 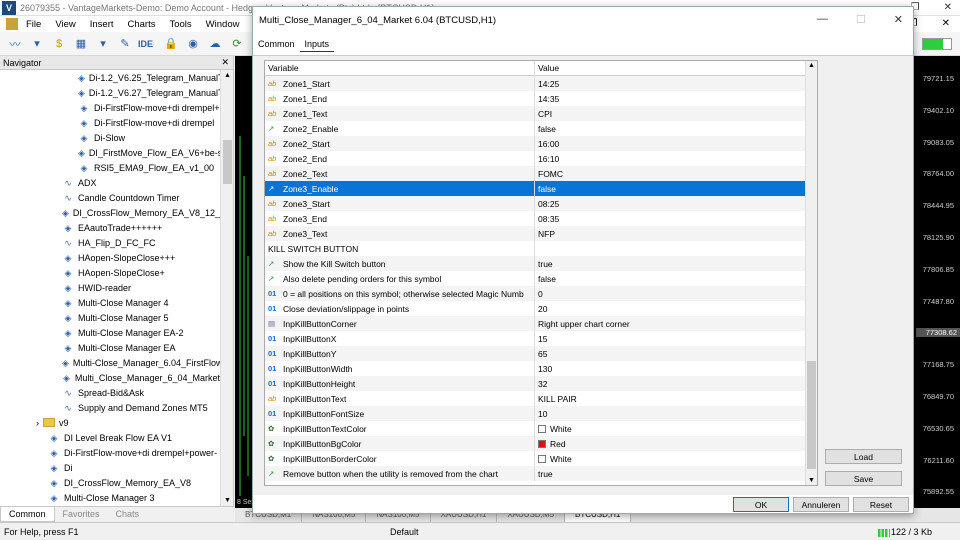 I want to click on input-row: ab InpKillButtonText KILL PAIR, so click(x=535, y=398).